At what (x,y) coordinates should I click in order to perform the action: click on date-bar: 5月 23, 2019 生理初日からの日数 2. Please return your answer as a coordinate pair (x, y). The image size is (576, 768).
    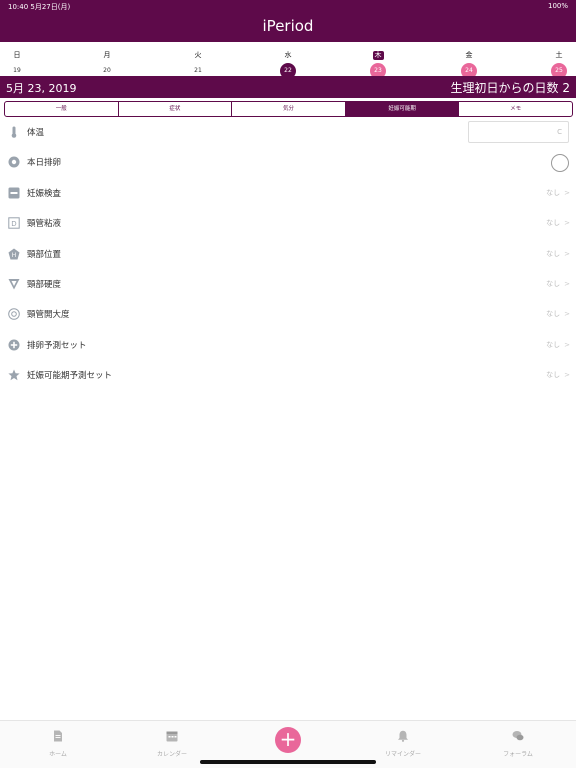
    Looking at the image, I should click on (288, 87).